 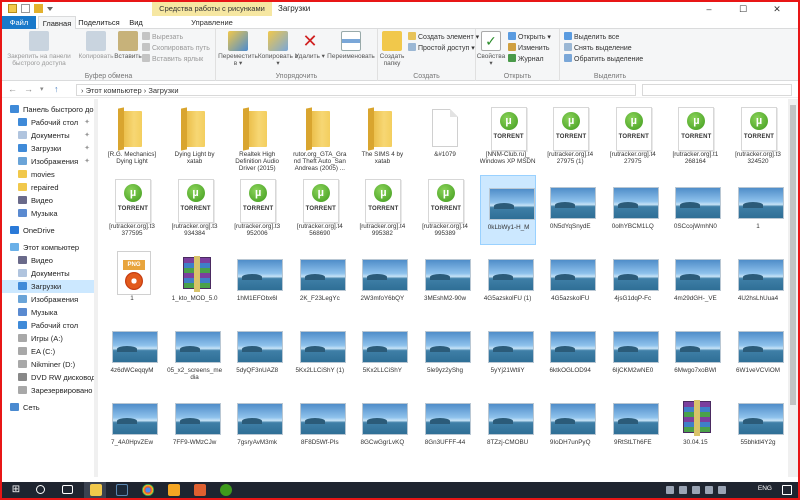 I want to click on file-item: 4U2hsLhUua4, so click(x=758, y=282).